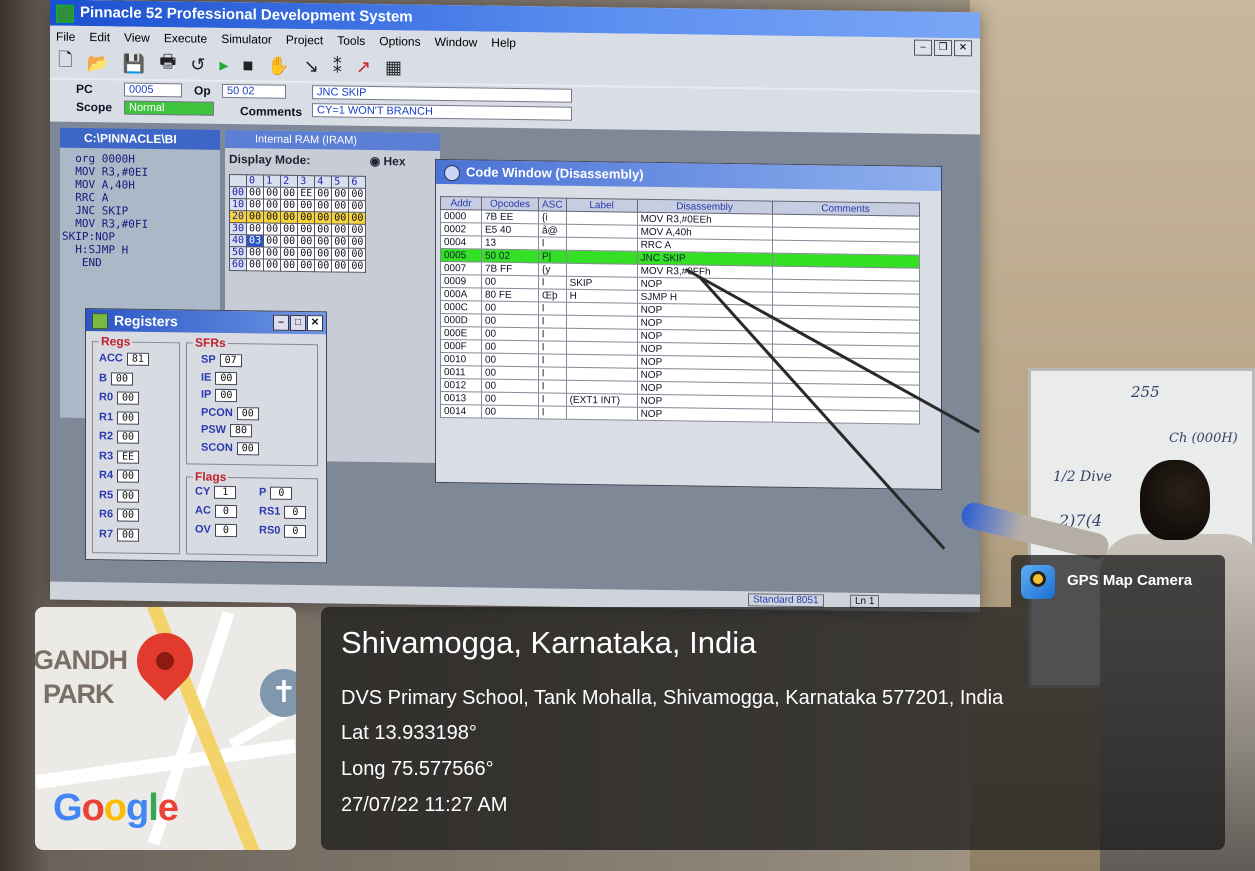 The image size is (1255, 871). Describe the element at coordinates (298, 323) in the screenshot. I see `maximize-icon: □` at that location.